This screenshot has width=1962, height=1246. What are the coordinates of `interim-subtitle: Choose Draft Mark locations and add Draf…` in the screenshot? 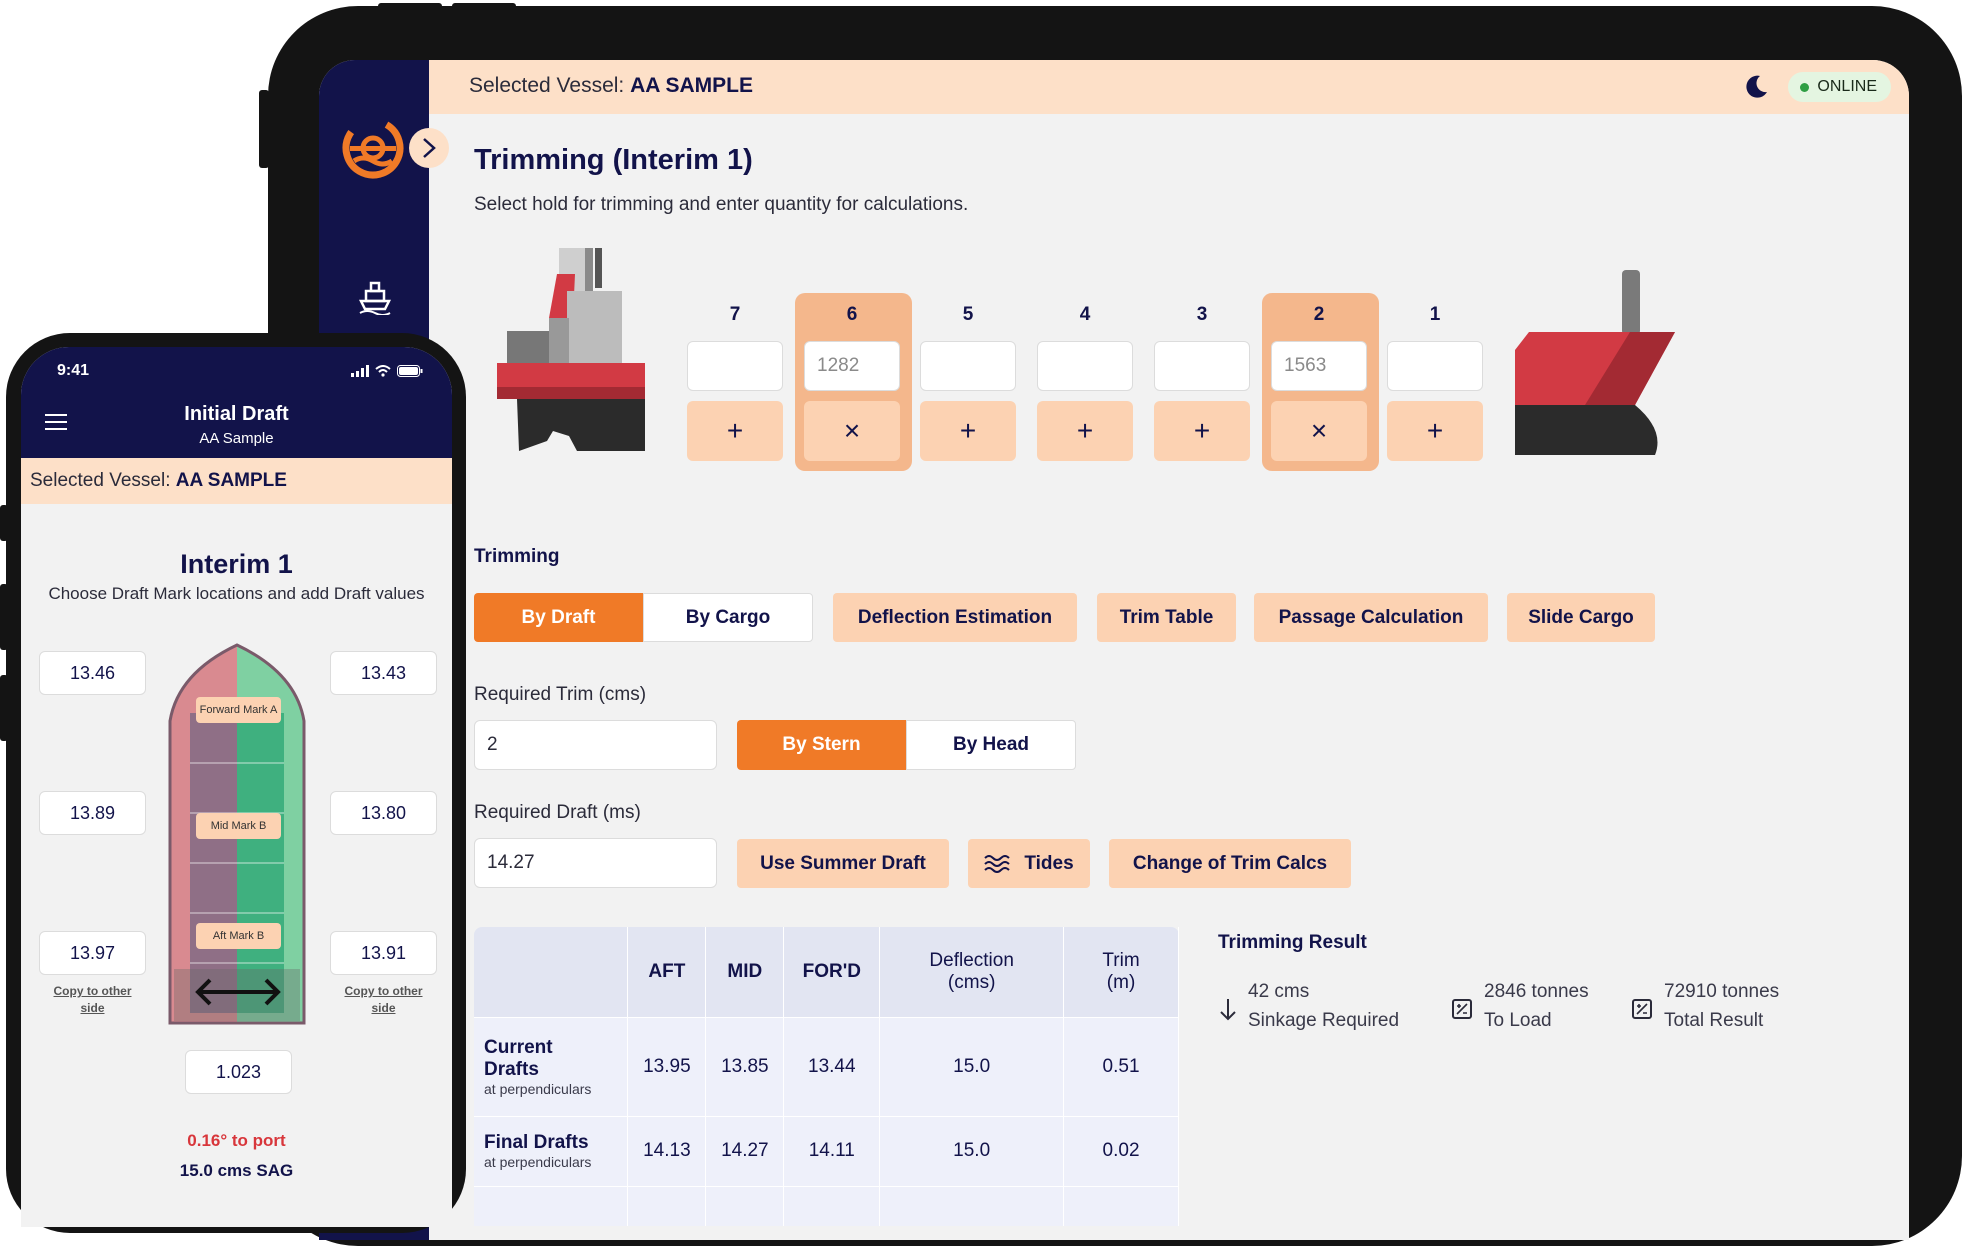 It's located at (236, 593).